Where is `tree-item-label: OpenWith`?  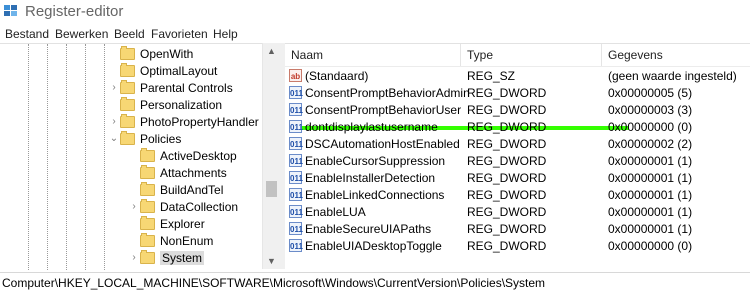 tree-item-label: OpenWith is located at coordinates (167, 53).